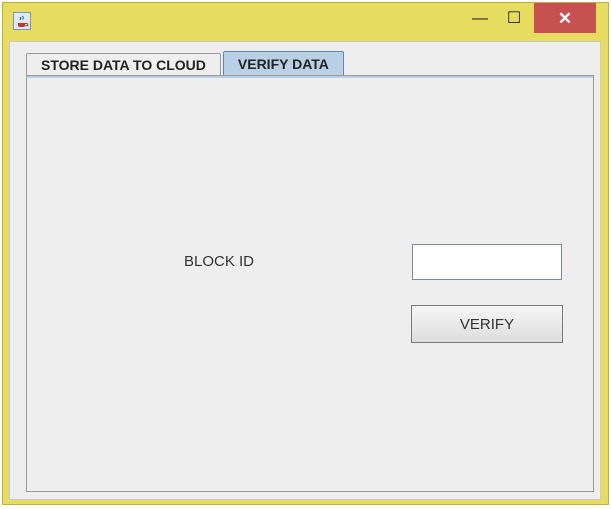 Image resolution: width=611 pixels, height=509 pixels. Describe the element at coordinates (305, 22) in the screenshot. I see `title-bar: — ☐ ✕` at that location.